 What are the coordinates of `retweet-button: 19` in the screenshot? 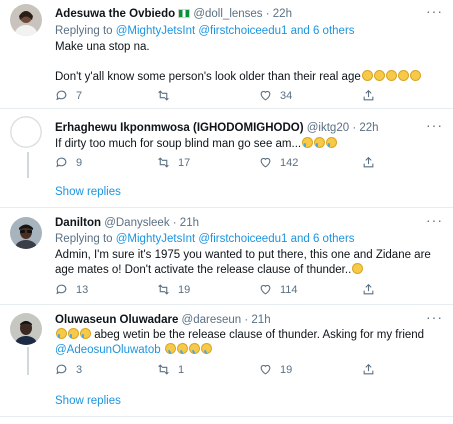 It's located at (173, 289).